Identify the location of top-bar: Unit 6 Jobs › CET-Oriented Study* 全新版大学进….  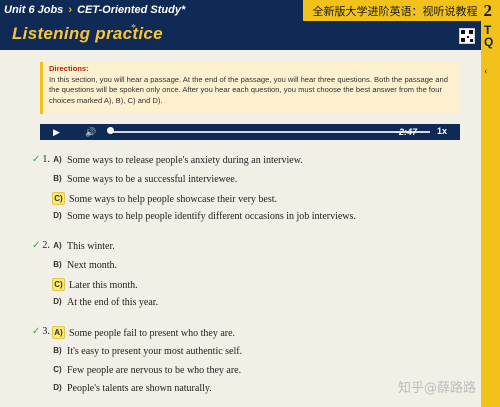
(250, 10).